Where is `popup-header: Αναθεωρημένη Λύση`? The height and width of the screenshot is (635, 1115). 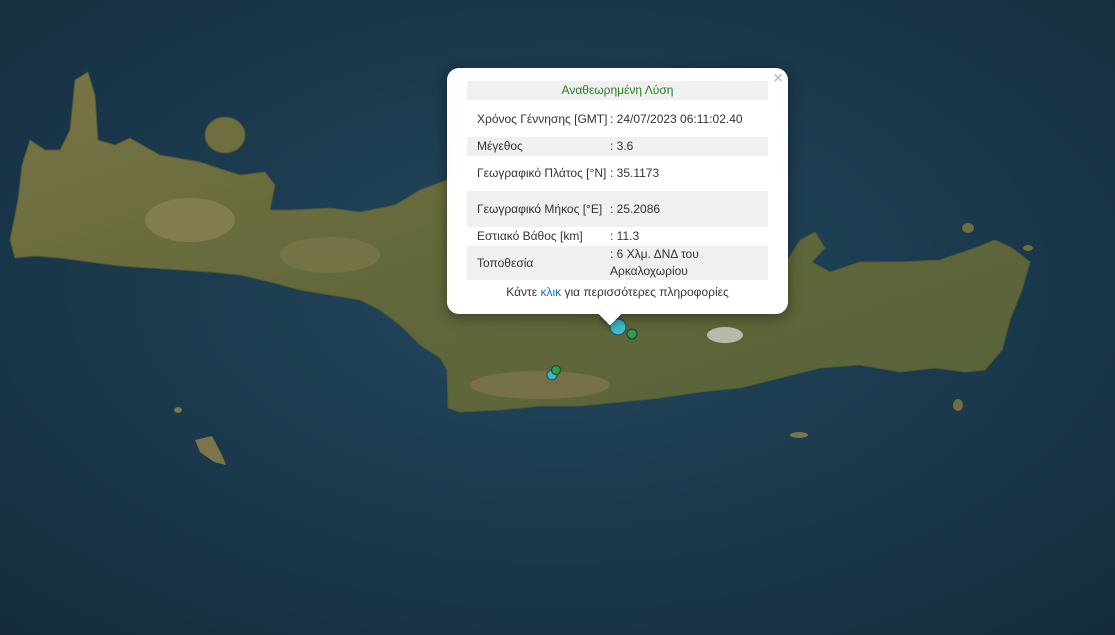
popup-header: Αναθεωρημένη Λύση is located at coordinates (617, 90).